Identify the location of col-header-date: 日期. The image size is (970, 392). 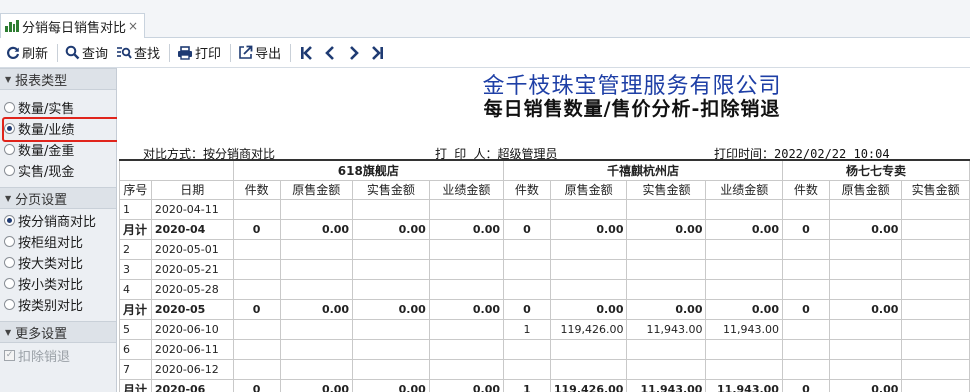
(192, 189).